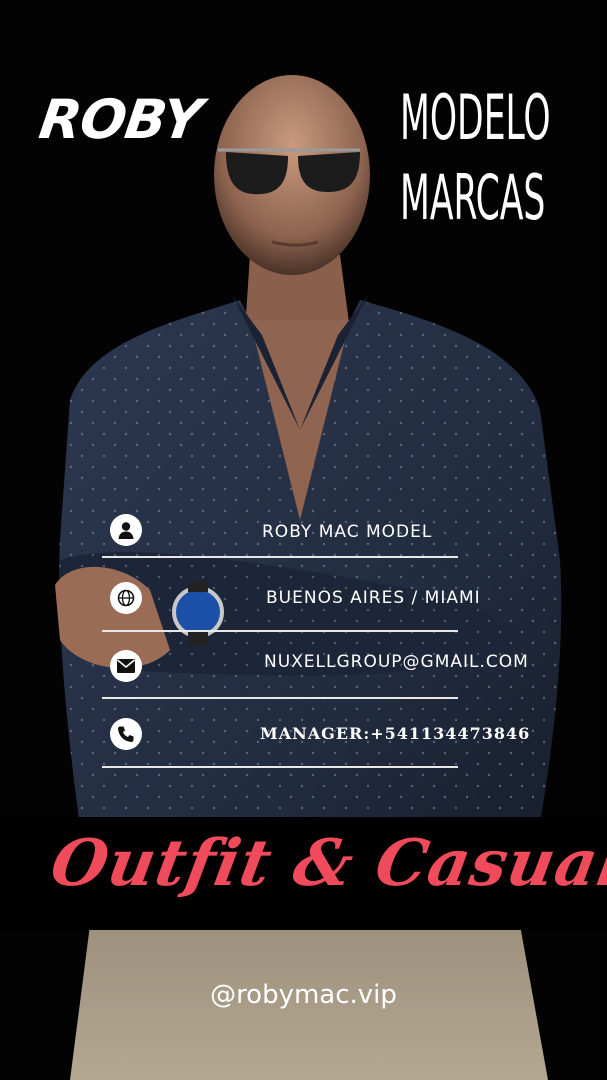  What do you see at coordinates (473, 197) in the screenshot?
I see `tagline-line-2: MARCAS` at bounding box center [473, 197].